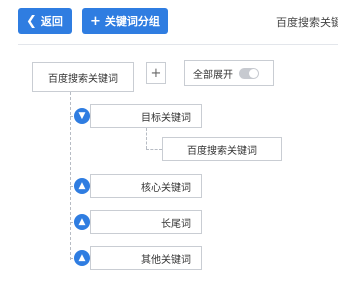 The width and height of the screenshot is (338, 292). I want to click on expand-all-switch: 全部展开, so click(229, 73).